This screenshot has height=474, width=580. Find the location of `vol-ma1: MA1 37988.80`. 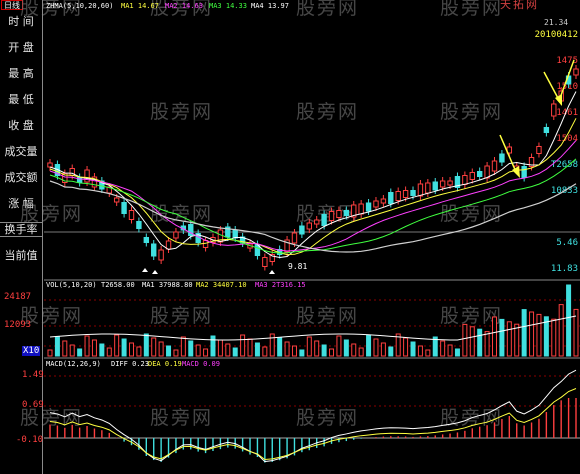

vol-ma1: MA1 37988.80 is located at coordinates (167, 285).